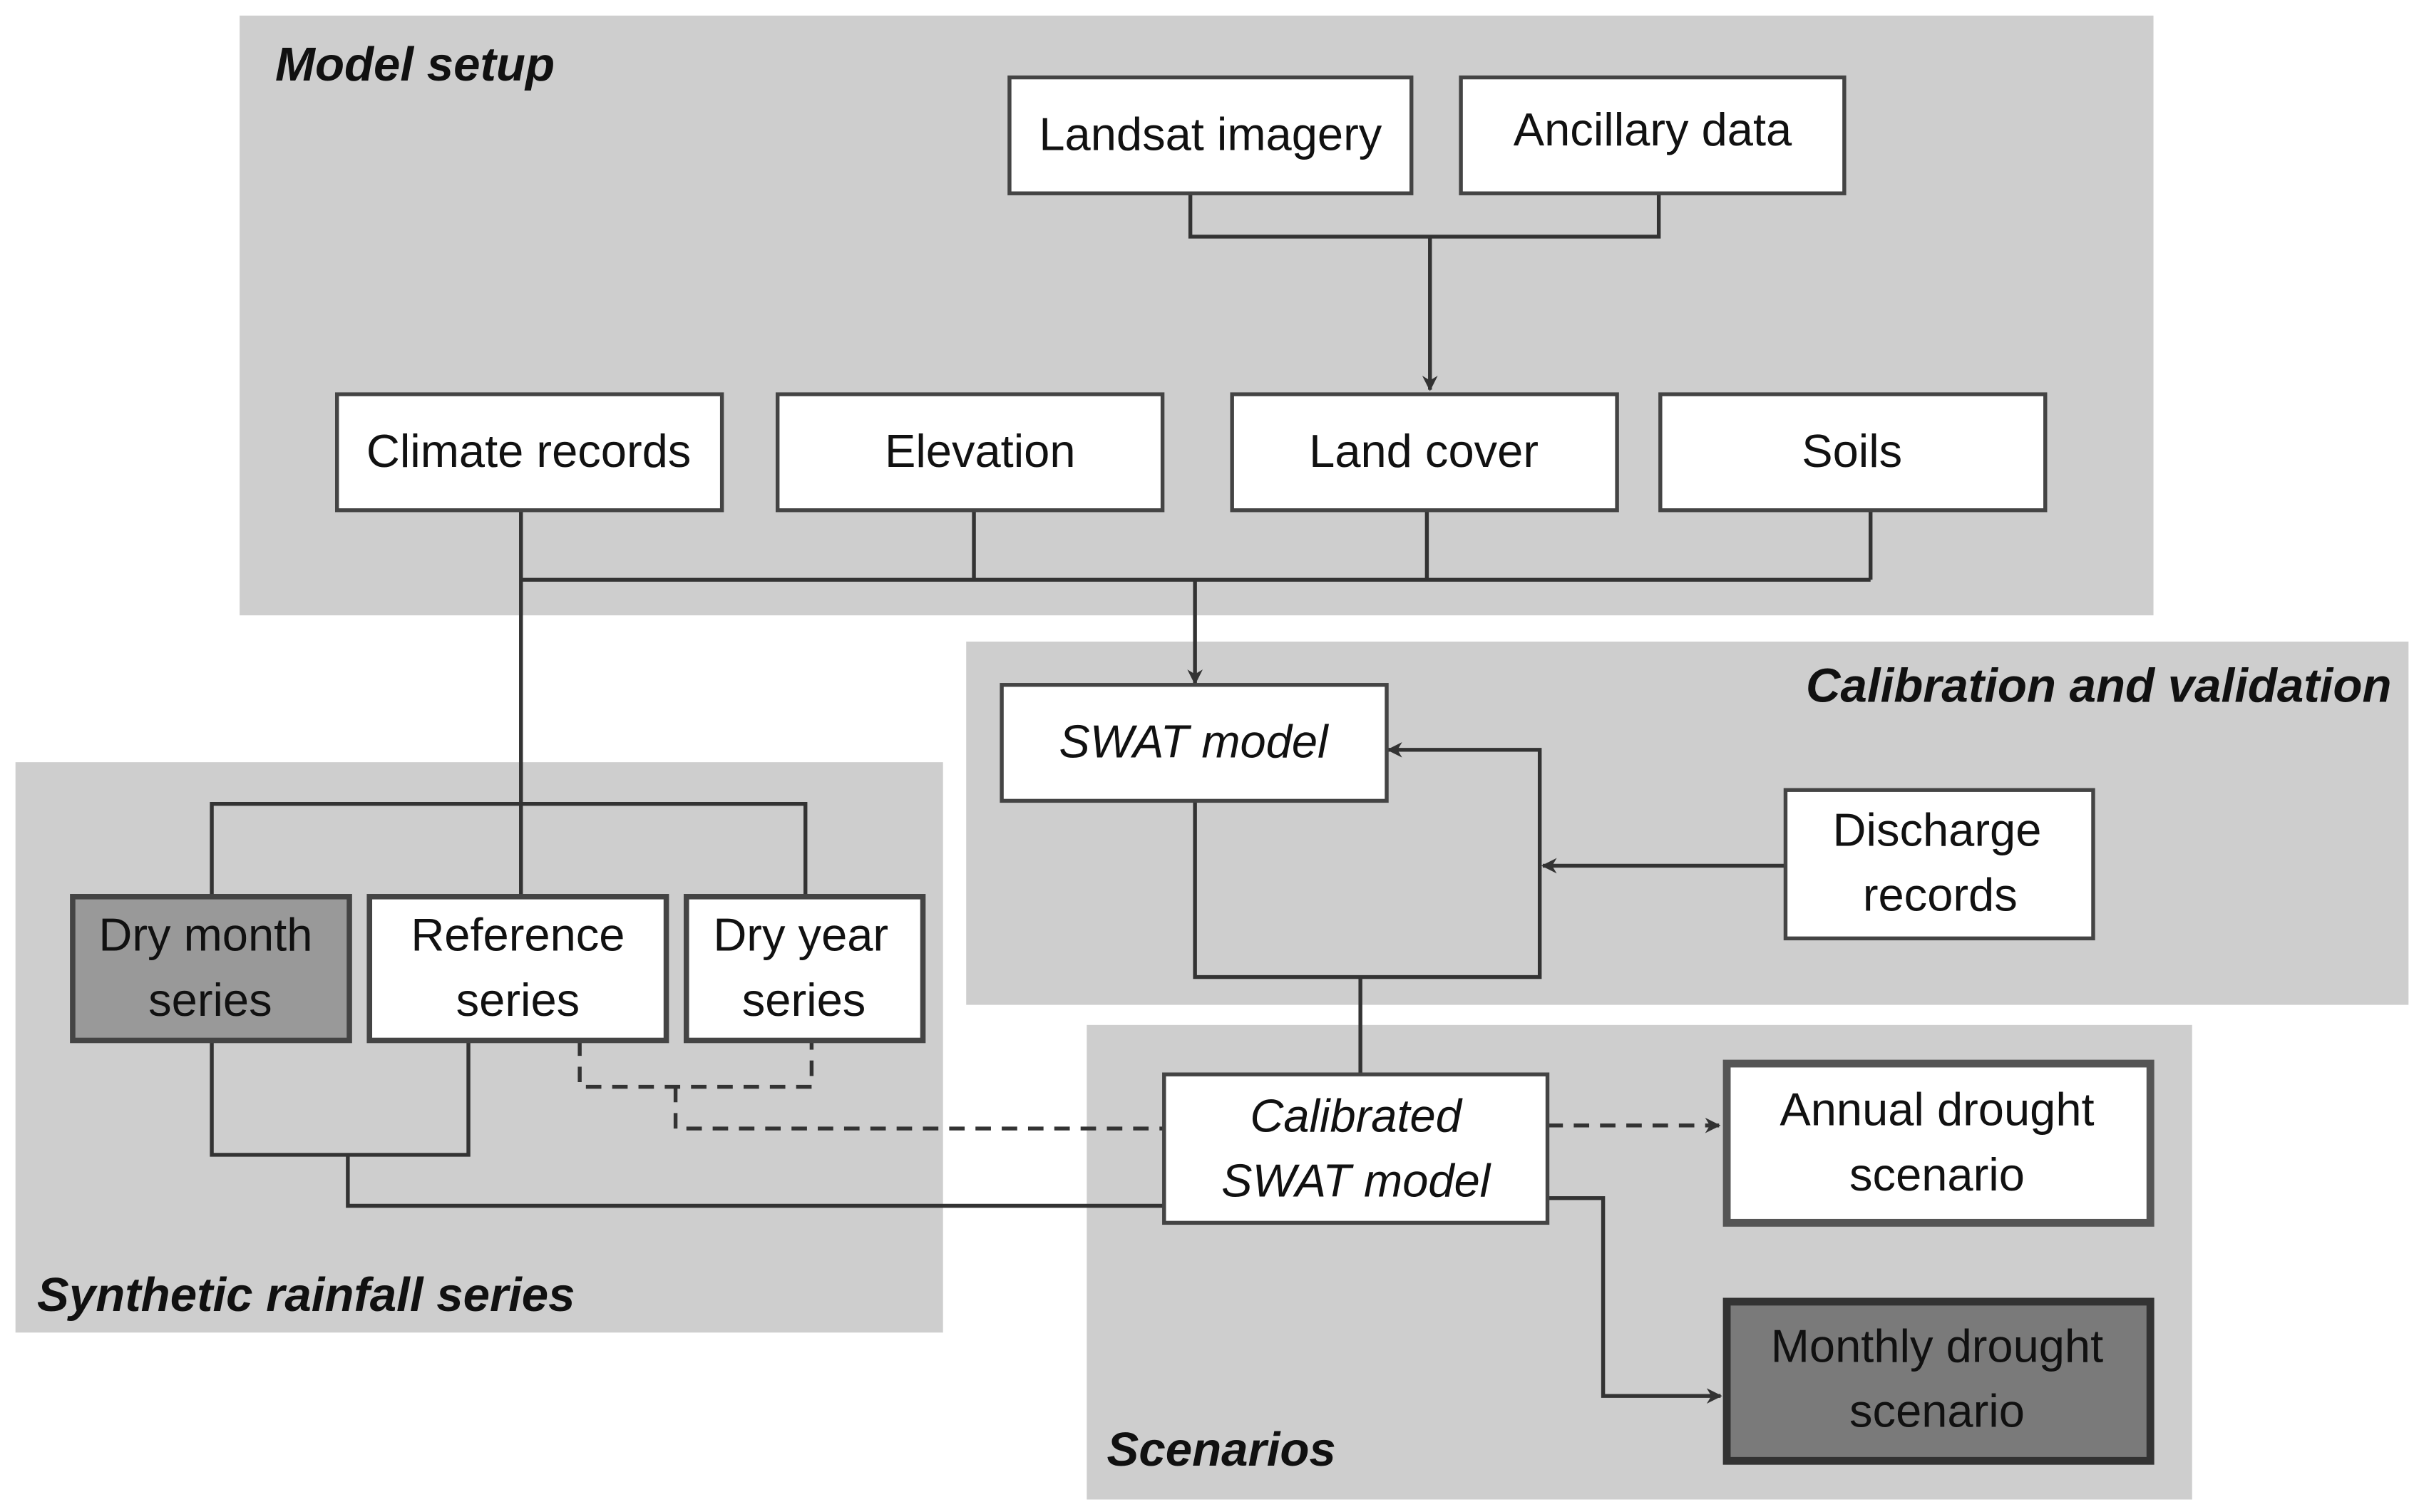  Describe the element at coordinates (1938, 1381) in the screenshot. I see `box-monthly-drought-scenario: Monthly drought scenario` at that location.